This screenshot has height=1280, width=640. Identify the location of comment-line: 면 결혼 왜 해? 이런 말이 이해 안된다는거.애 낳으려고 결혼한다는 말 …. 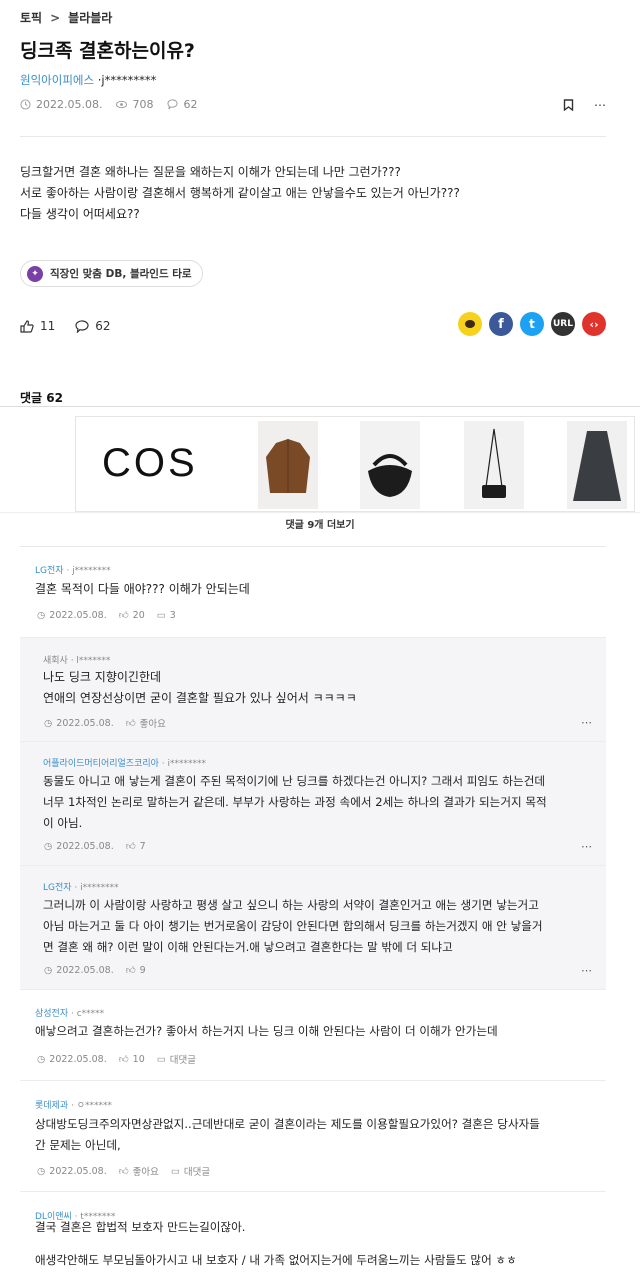
(248, 947).